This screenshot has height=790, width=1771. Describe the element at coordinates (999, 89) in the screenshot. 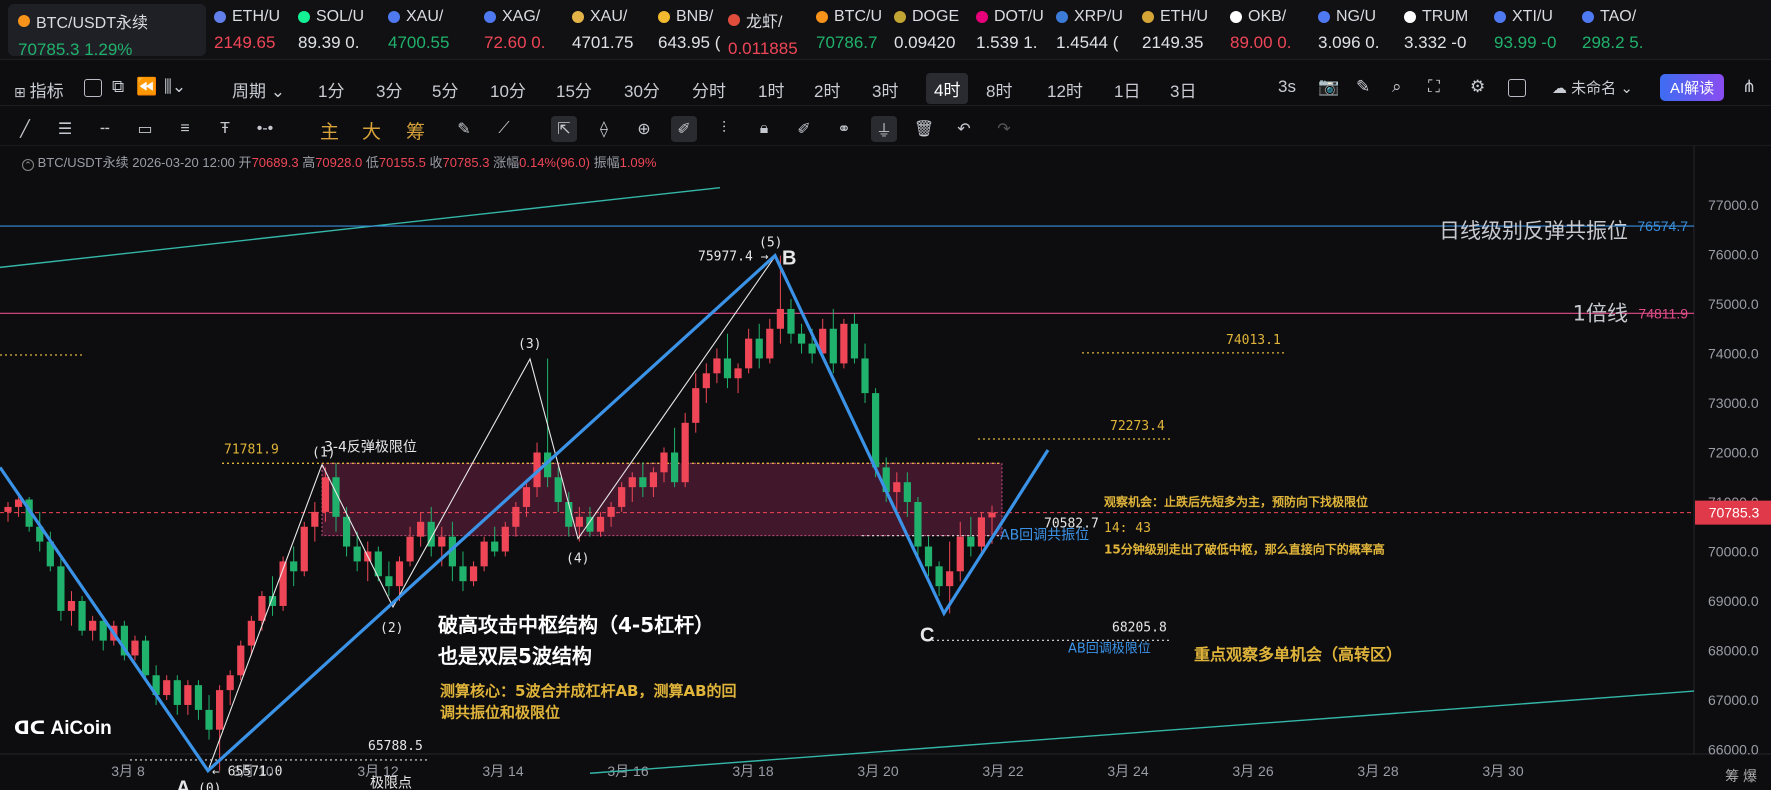

I see `interval-tab: 8时` at that location.